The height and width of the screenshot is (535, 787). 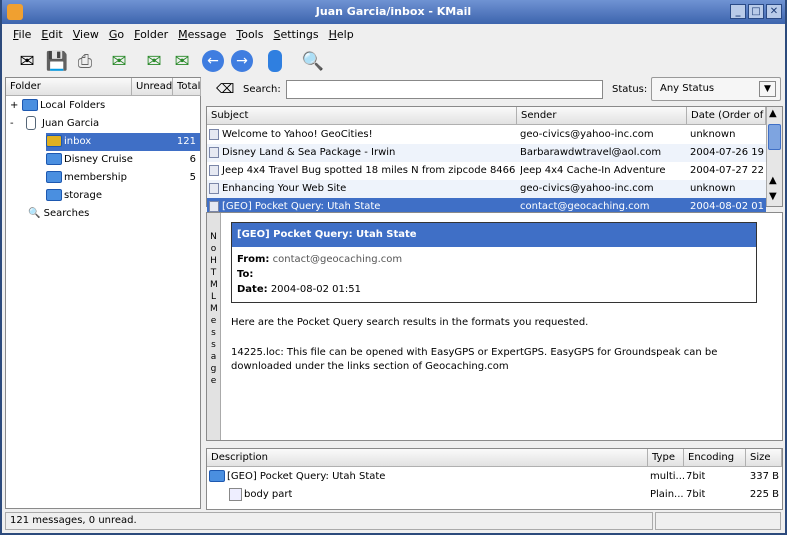 I want to click on attachment-size: 225 B, so click(x=764, y=494).